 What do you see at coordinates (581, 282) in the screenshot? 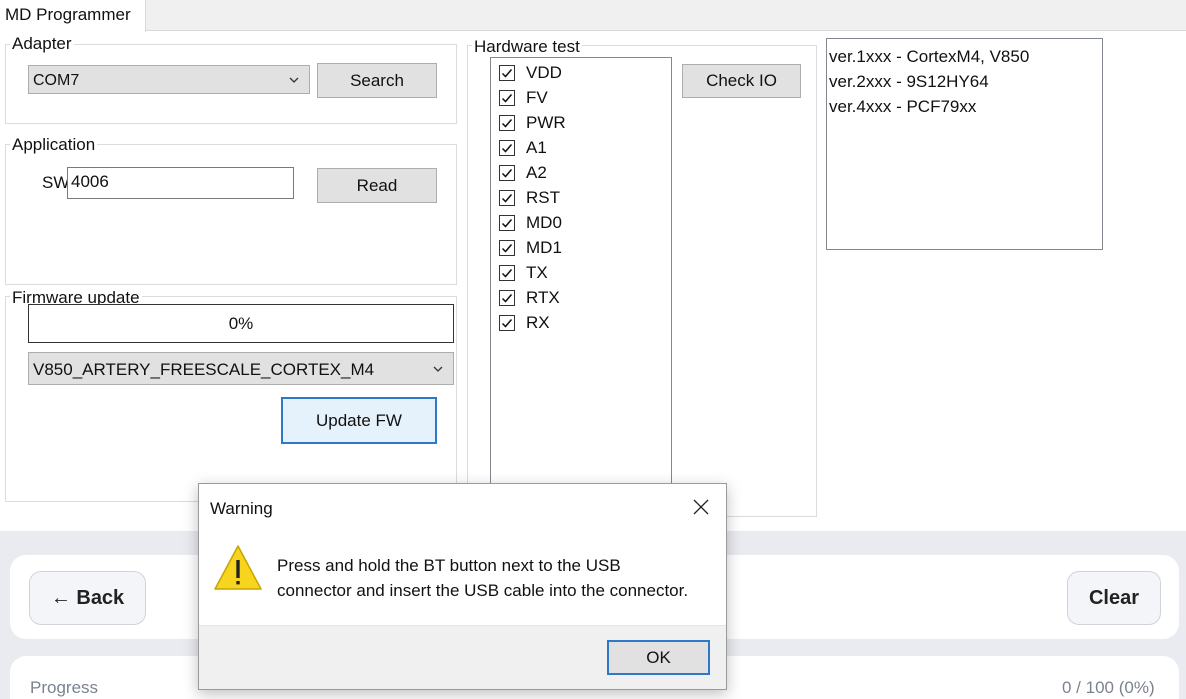
I see `signal-checklist: VDD FV PWR A1 A2 RST MD0 MD1 TX RTX RX` at bounding box center [581, 282].